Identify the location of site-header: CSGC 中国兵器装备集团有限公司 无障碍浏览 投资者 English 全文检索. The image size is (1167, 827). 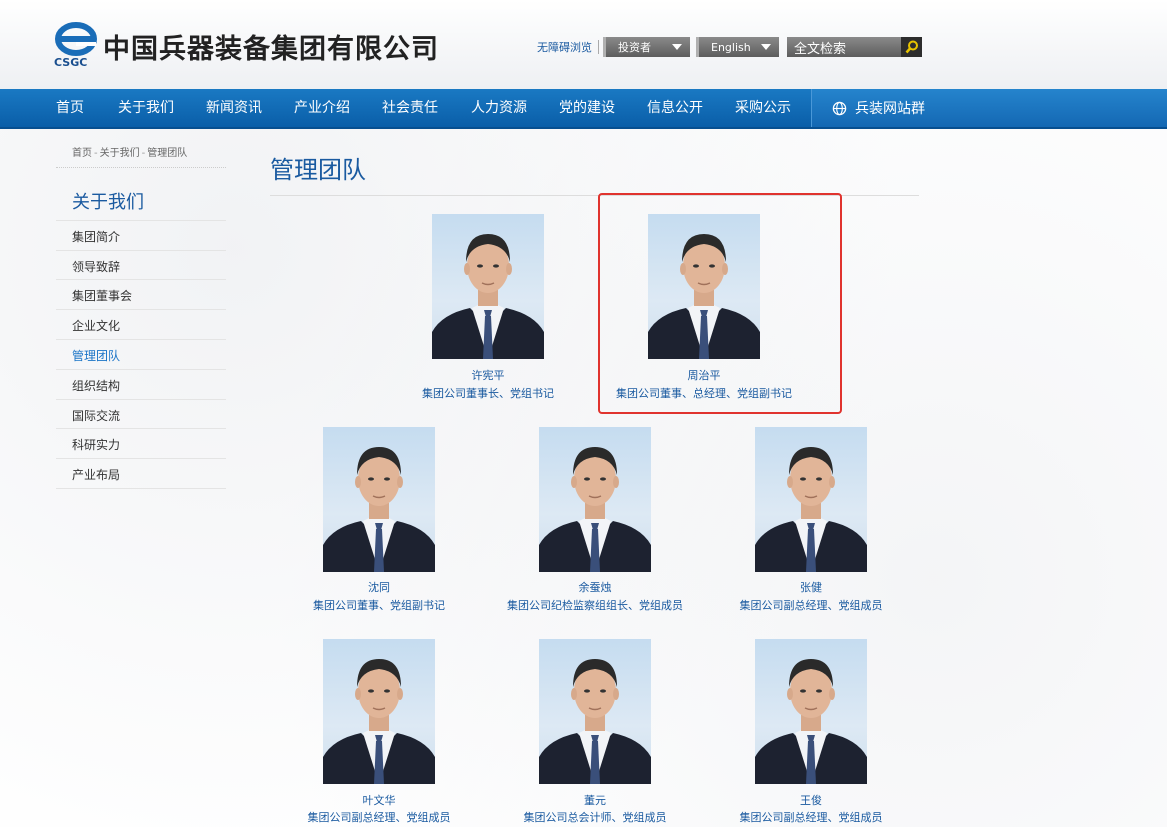
(583, 44).